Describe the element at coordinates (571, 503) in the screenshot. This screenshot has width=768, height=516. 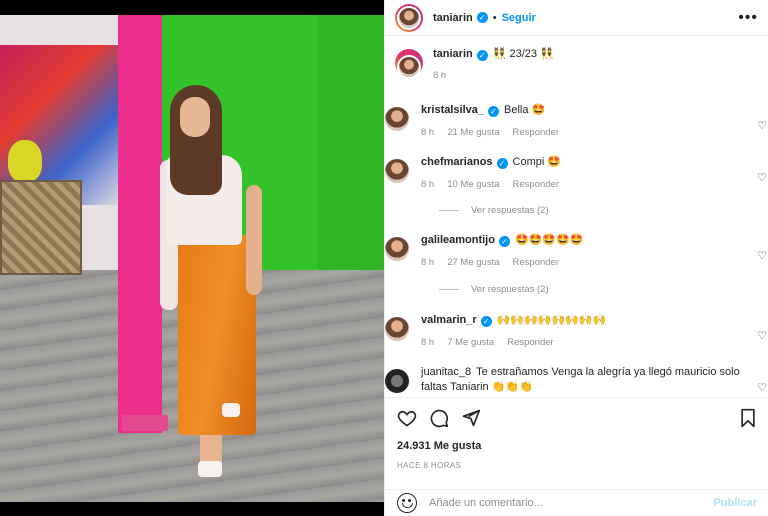
I see `comment-input` at that location.